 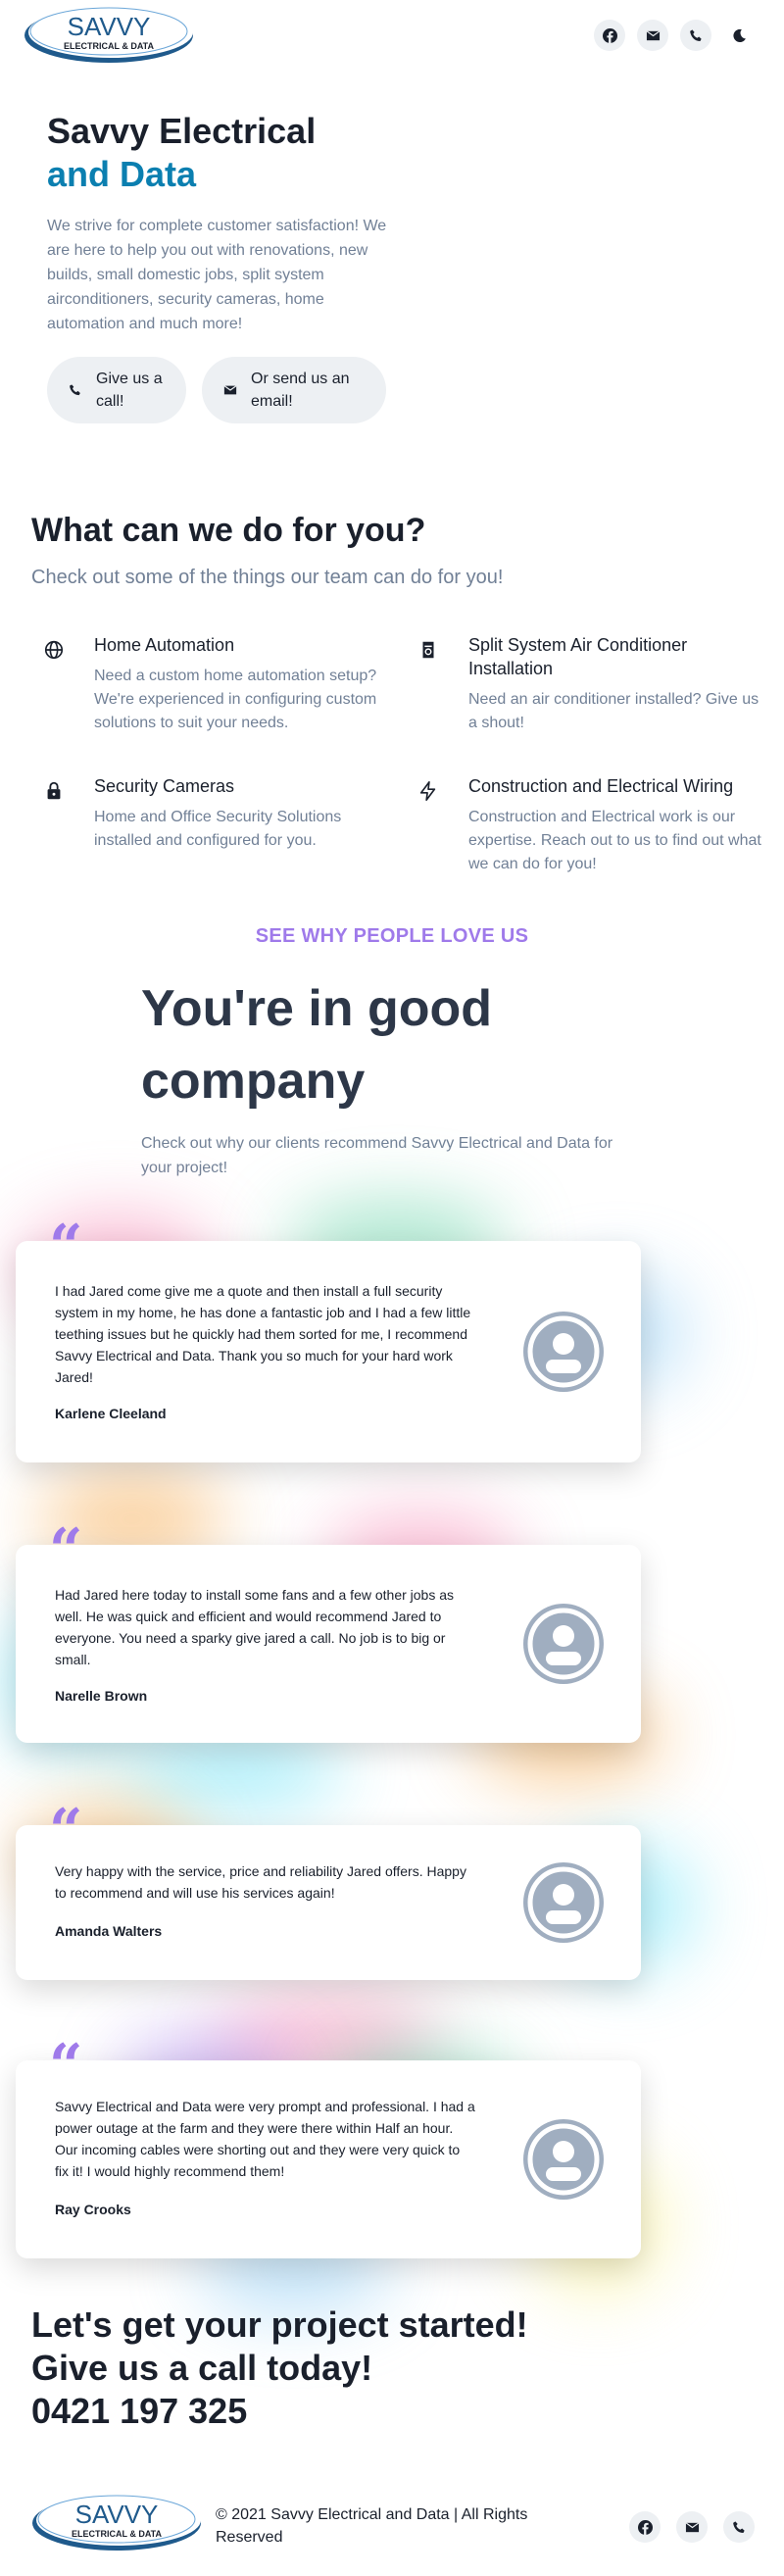 I want to click on services-title: What can we do for you?, so click(x=228, y=530).